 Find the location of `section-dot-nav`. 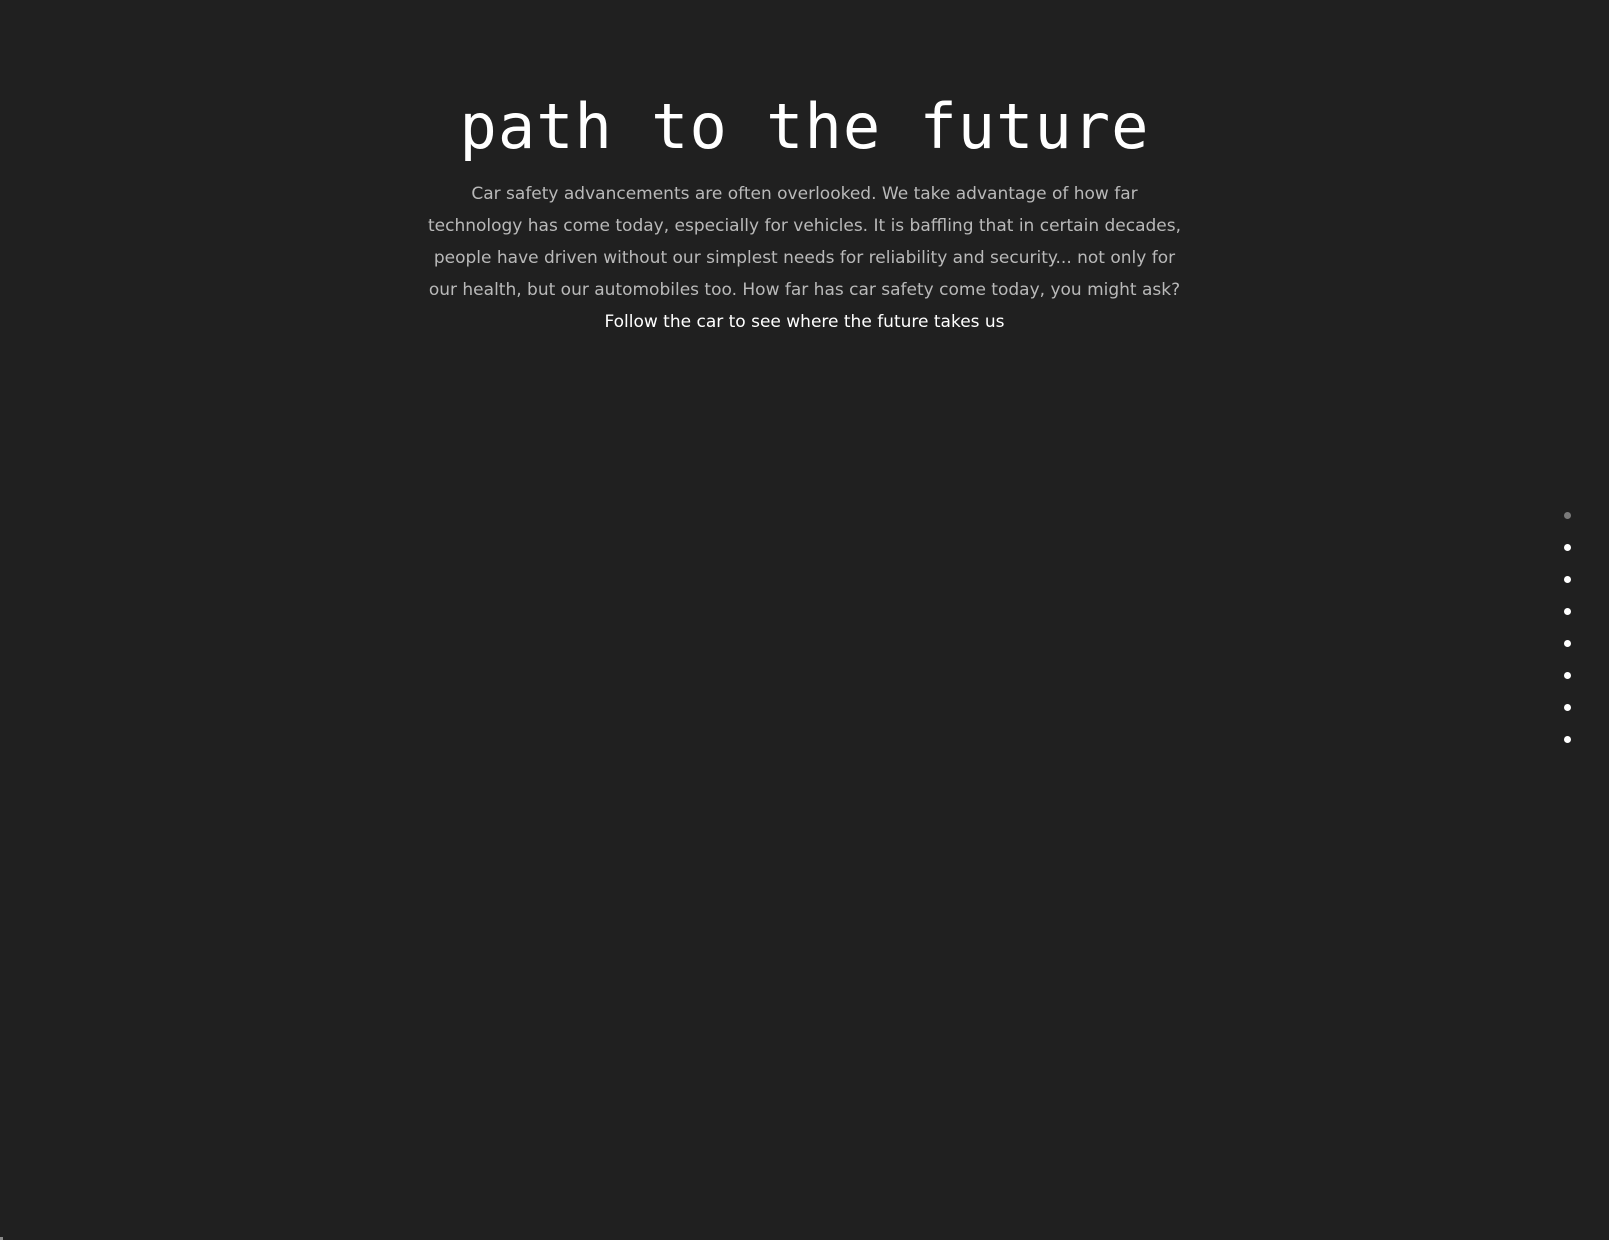

section-dot-nav is located at coordinates (1567, 627).